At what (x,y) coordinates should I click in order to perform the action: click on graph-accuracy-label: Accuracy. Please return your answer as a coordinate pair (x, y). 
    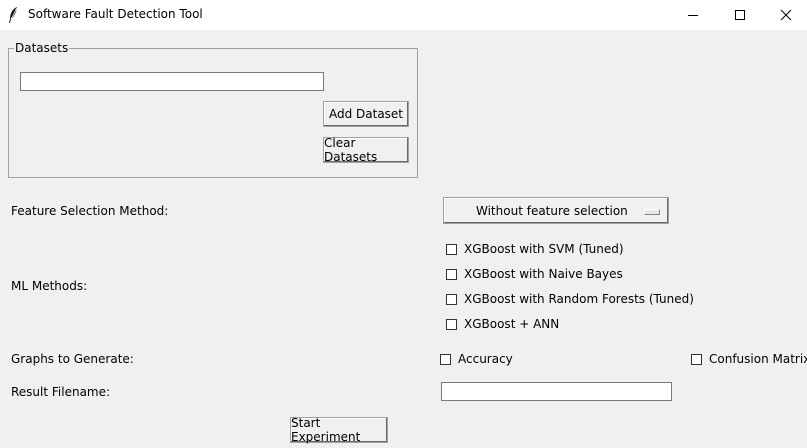
    Looking at the image, I should click on (485, 359).